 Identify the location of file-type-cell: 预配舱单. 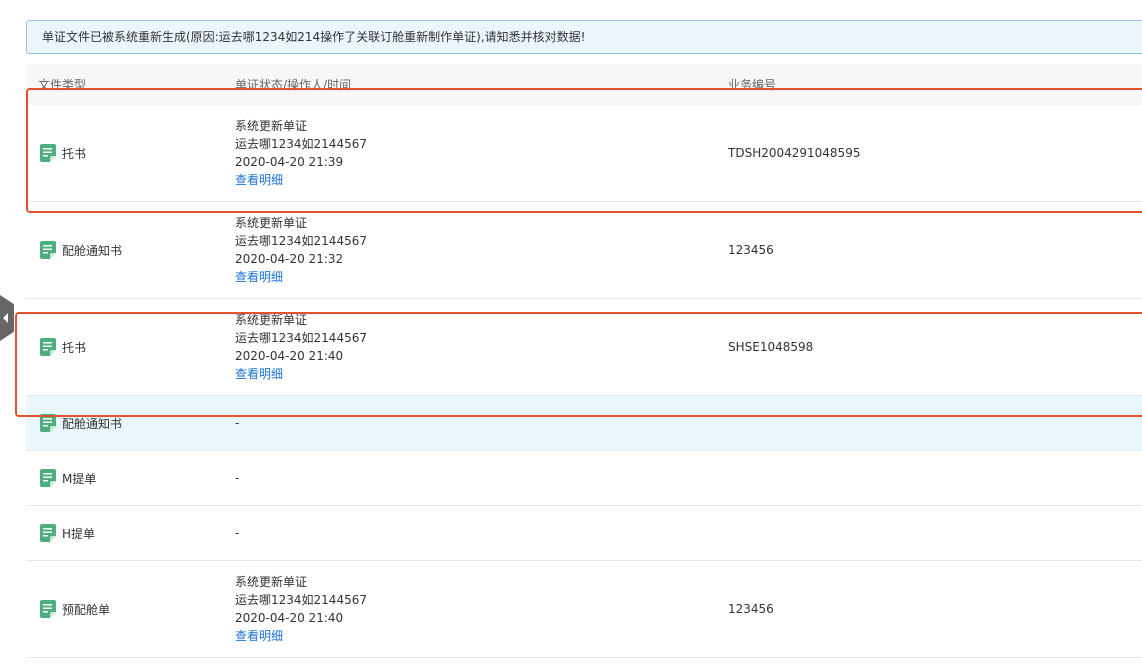
(75, 609).